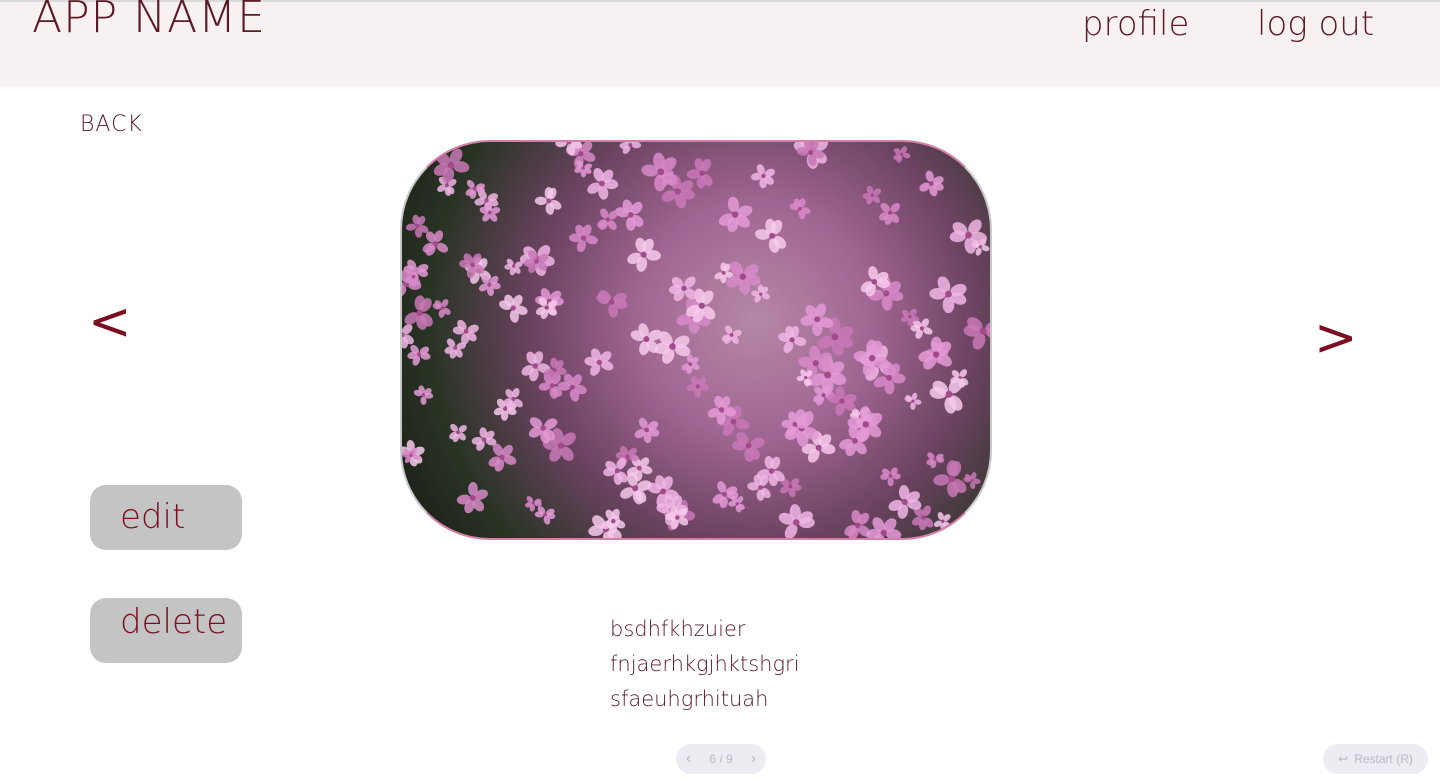 The width and height of the screenshot is (1440, 784). What do you see at coordinates (753, 759) in the screenshot?
I see `chevron-right-icon: ›` at bounding box center [753, 759].